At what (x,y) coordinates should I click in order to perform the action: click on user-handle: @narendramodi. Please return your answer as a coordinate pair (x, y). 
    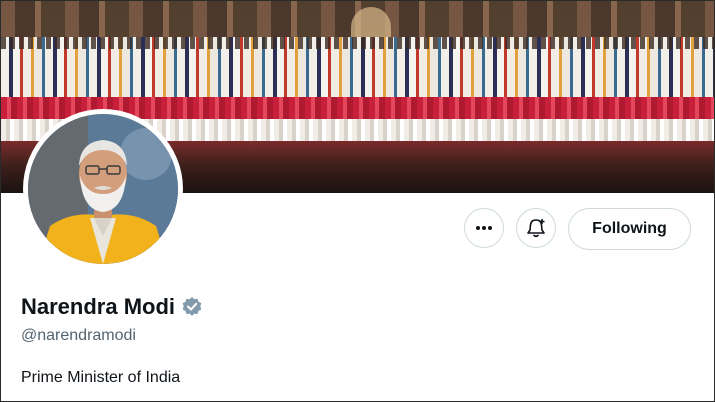
    Looking at the image, I should click on (78, 335).